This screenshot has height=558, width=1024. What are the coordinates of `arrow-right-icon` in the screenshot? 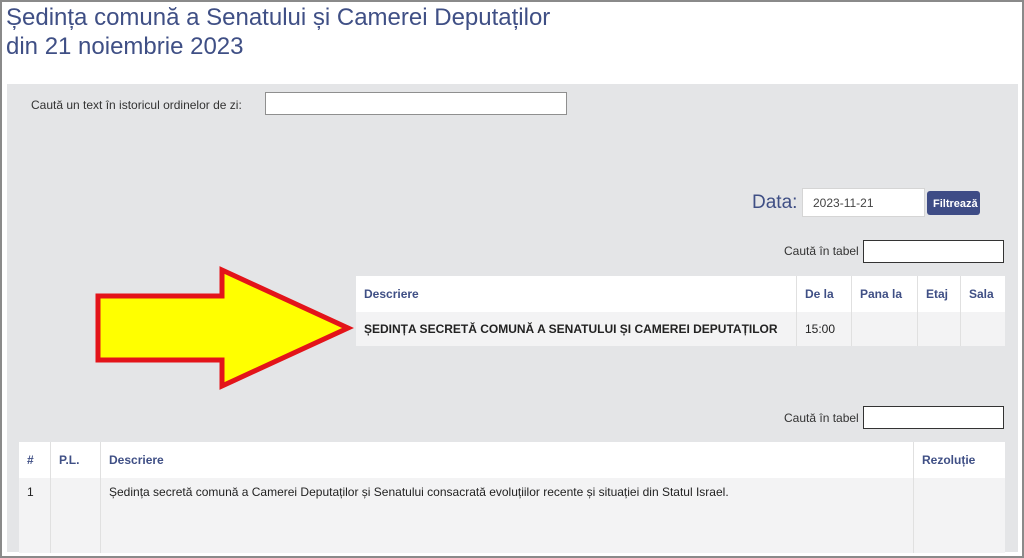 It's located at (224, 328).